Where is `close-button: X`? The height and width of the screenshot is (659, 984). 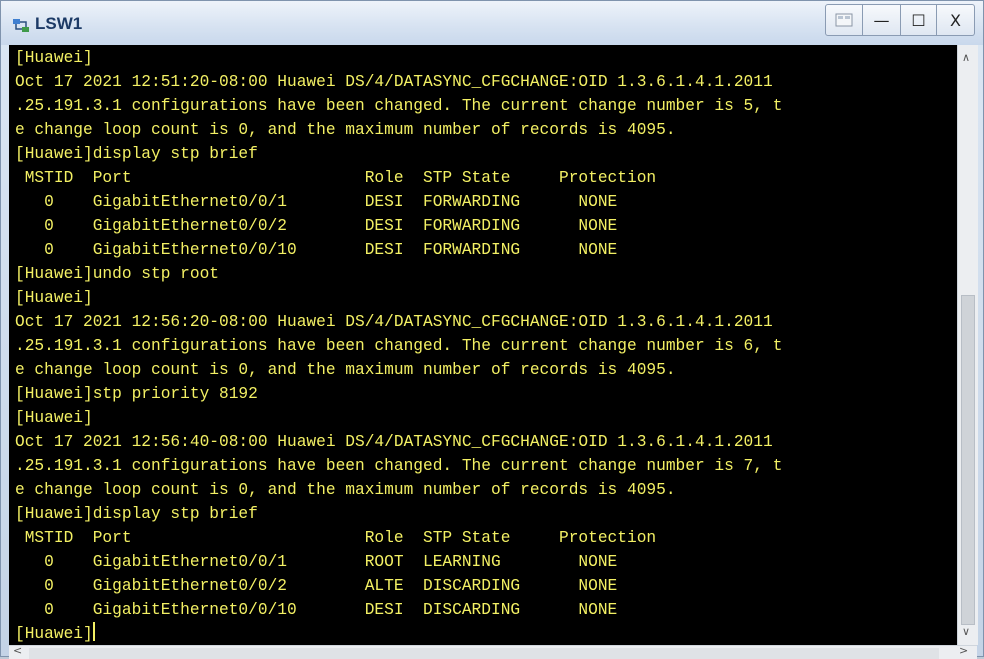
close-button: X is located at coordinates (956, 20).